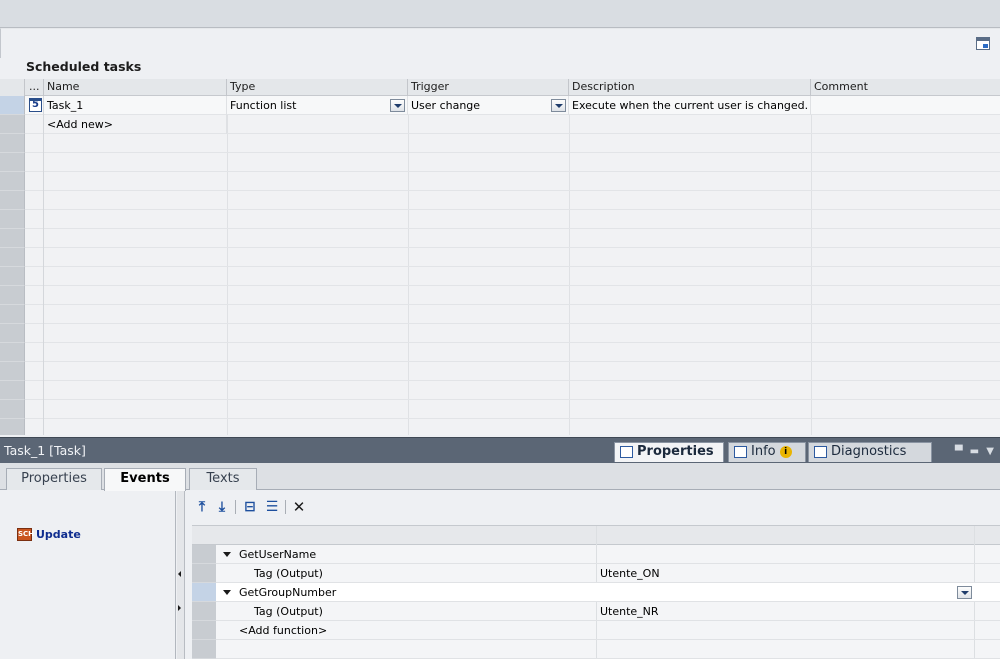 The height and width of the screenshot is (659, 1000). I want to click on subtab-texts: Texts, so click(223, 479).